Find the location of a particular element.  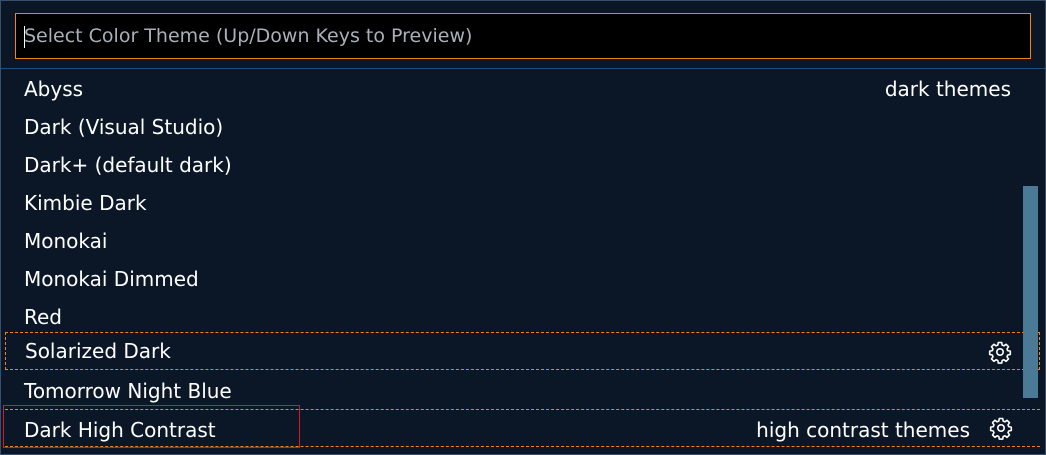

text-cursor is located at coordinates (24, 37).